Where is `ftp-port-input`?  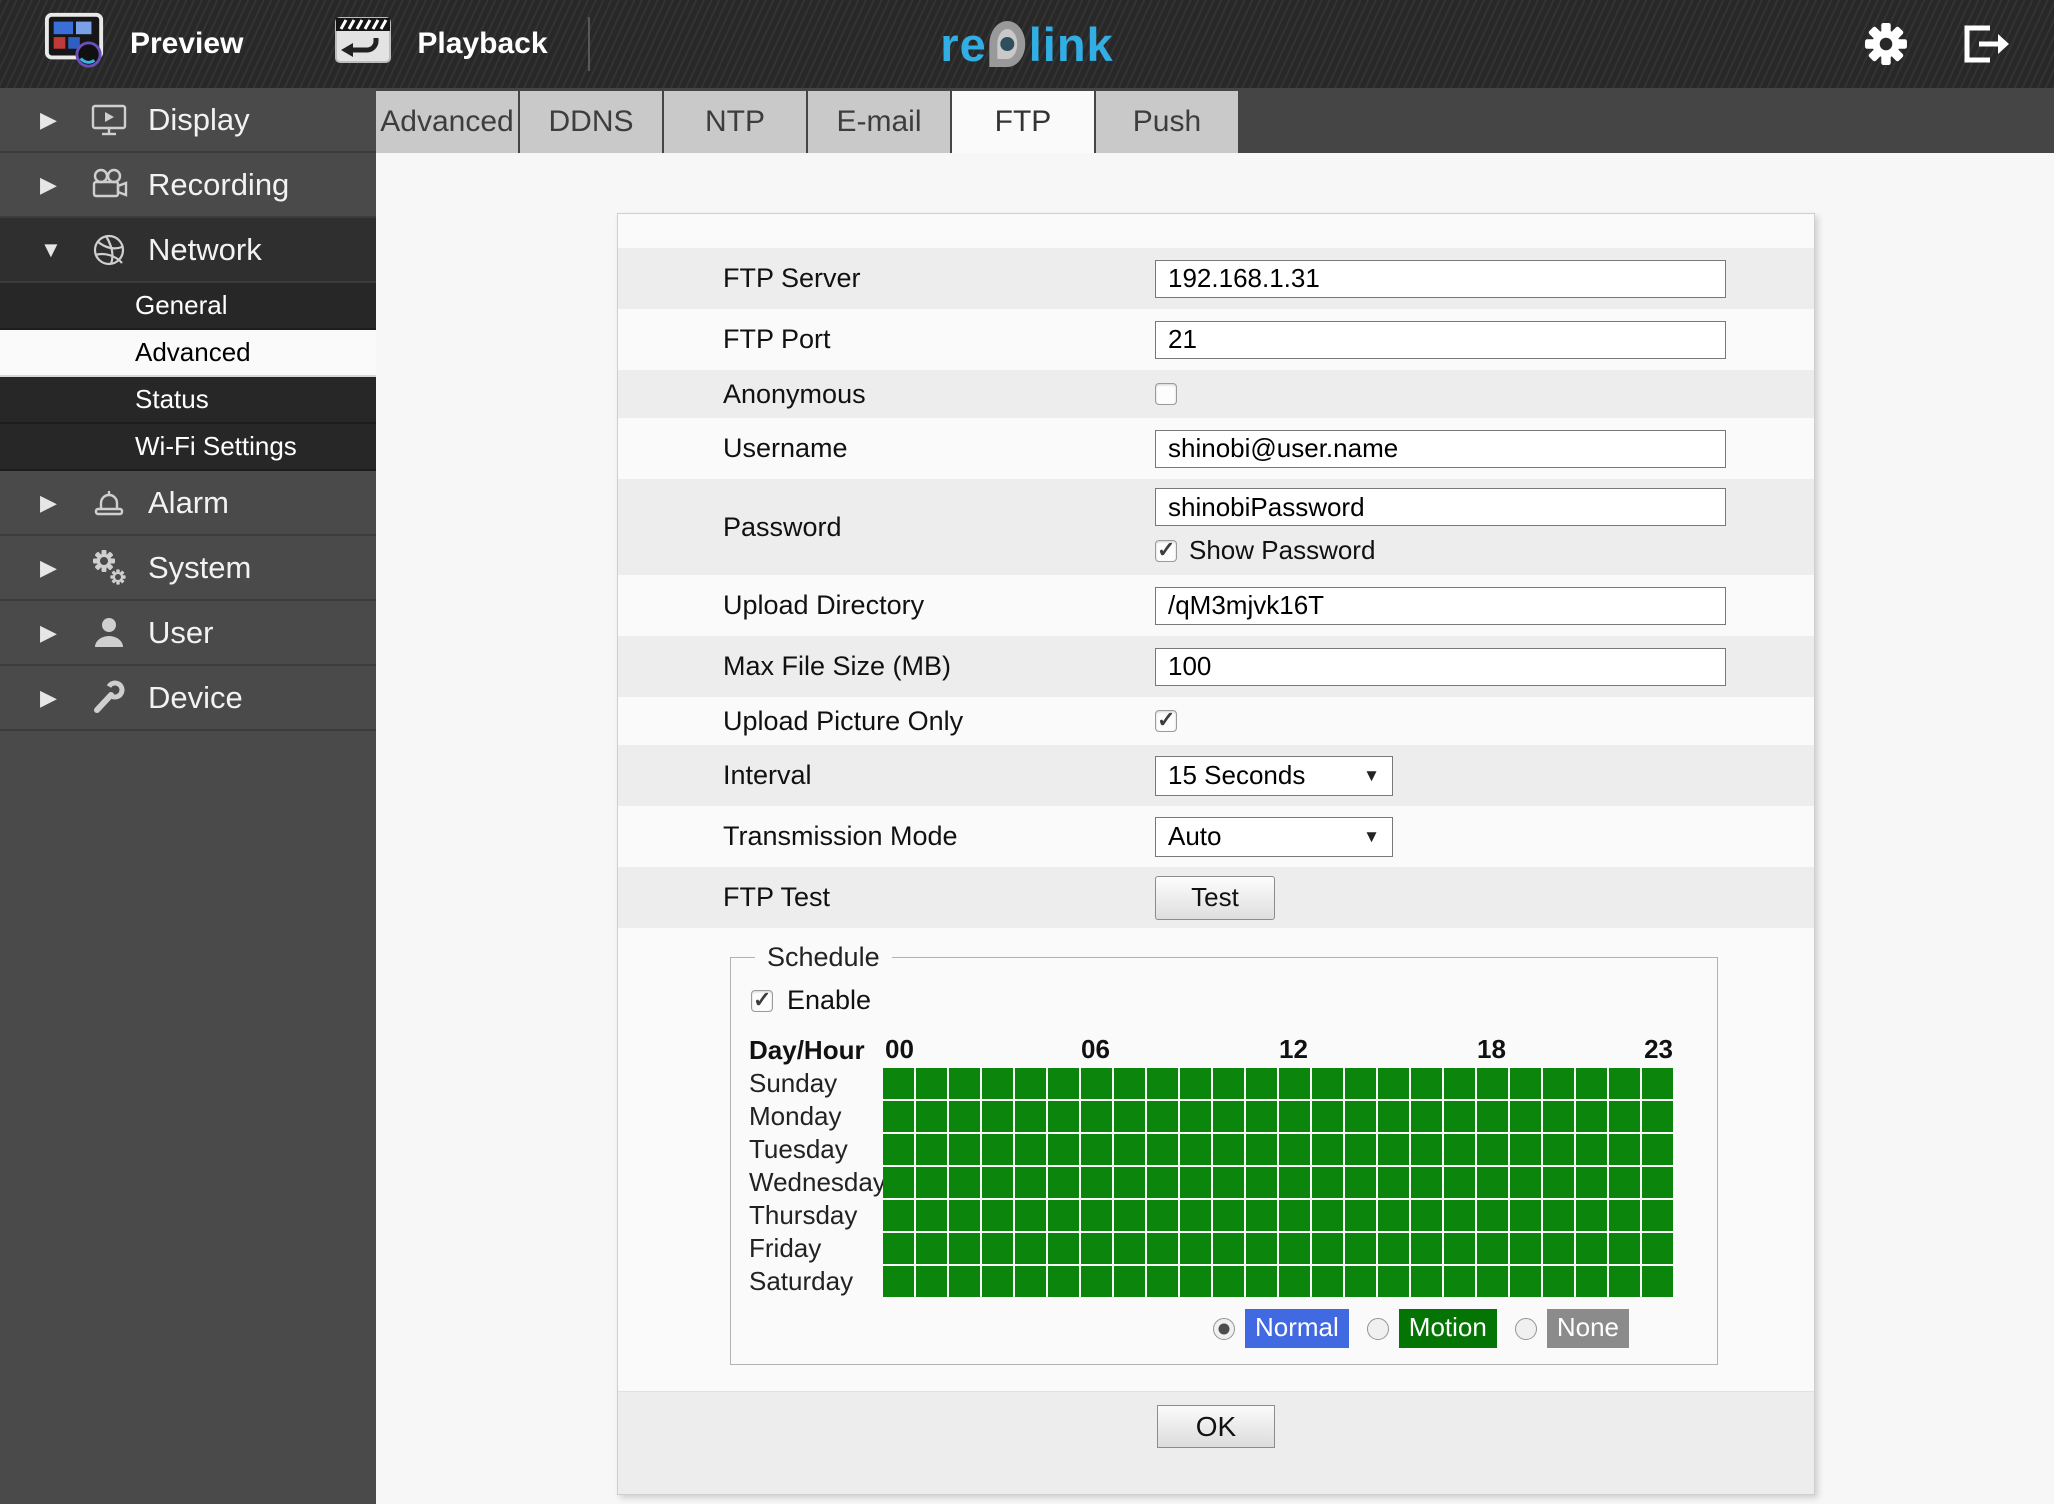 ftp-port-input is located at coordinates (1440, 339).